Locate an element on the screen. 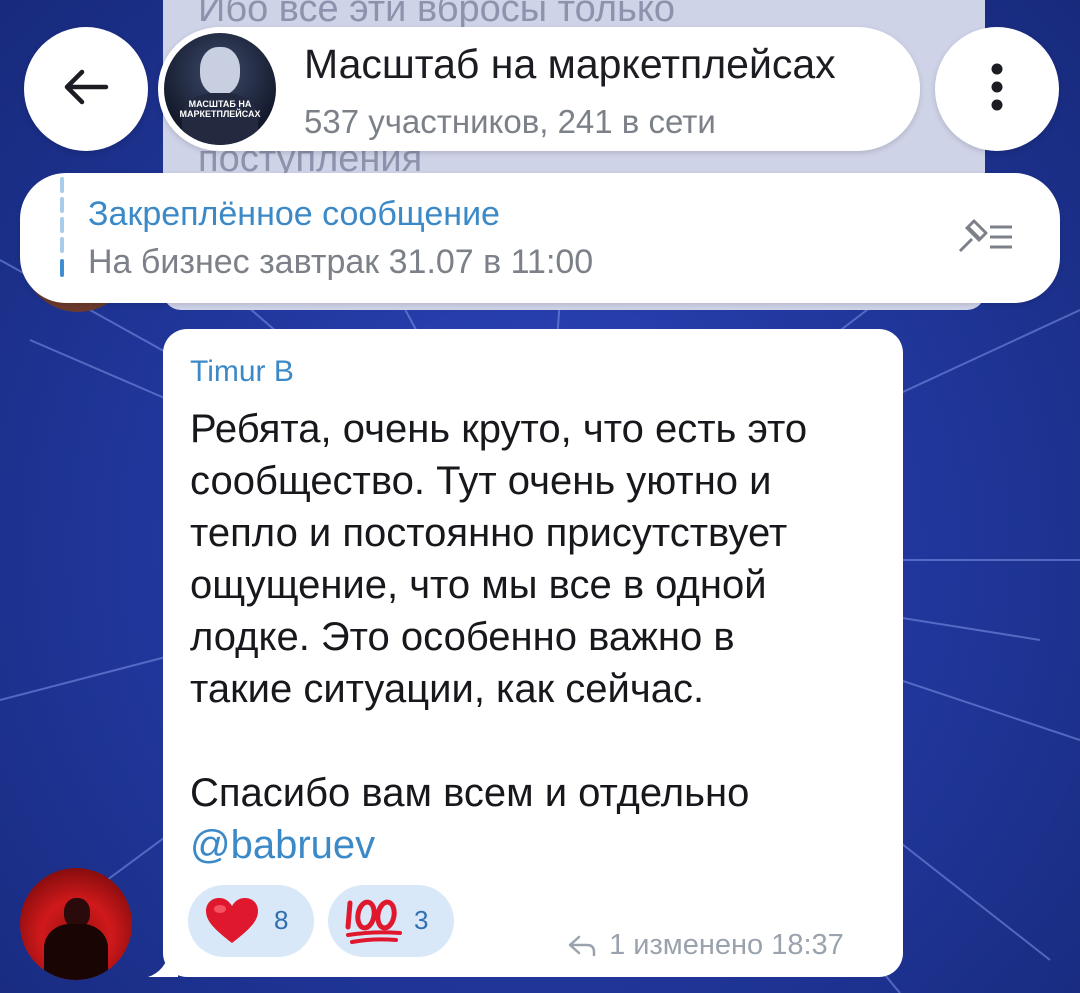 Image resolution: width=1080 pixels, height=993 pixels. message-meta: 1 изменено 18:37 is located at coordinates (705, 945).